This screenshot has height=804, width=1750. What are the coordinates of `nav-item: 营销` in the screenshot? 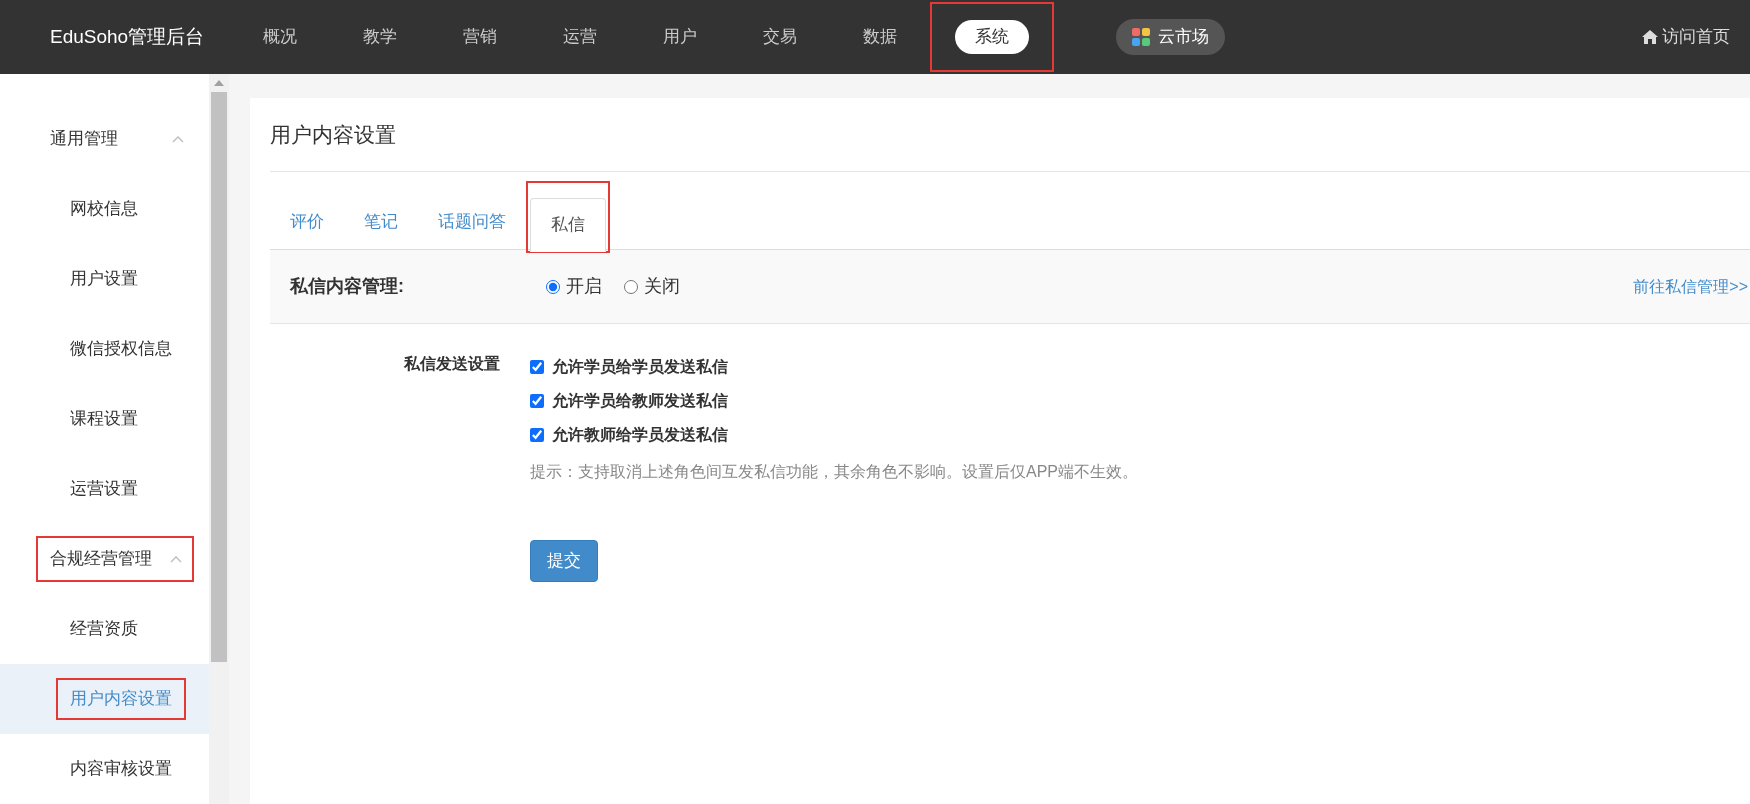 It's located at (480, 37).